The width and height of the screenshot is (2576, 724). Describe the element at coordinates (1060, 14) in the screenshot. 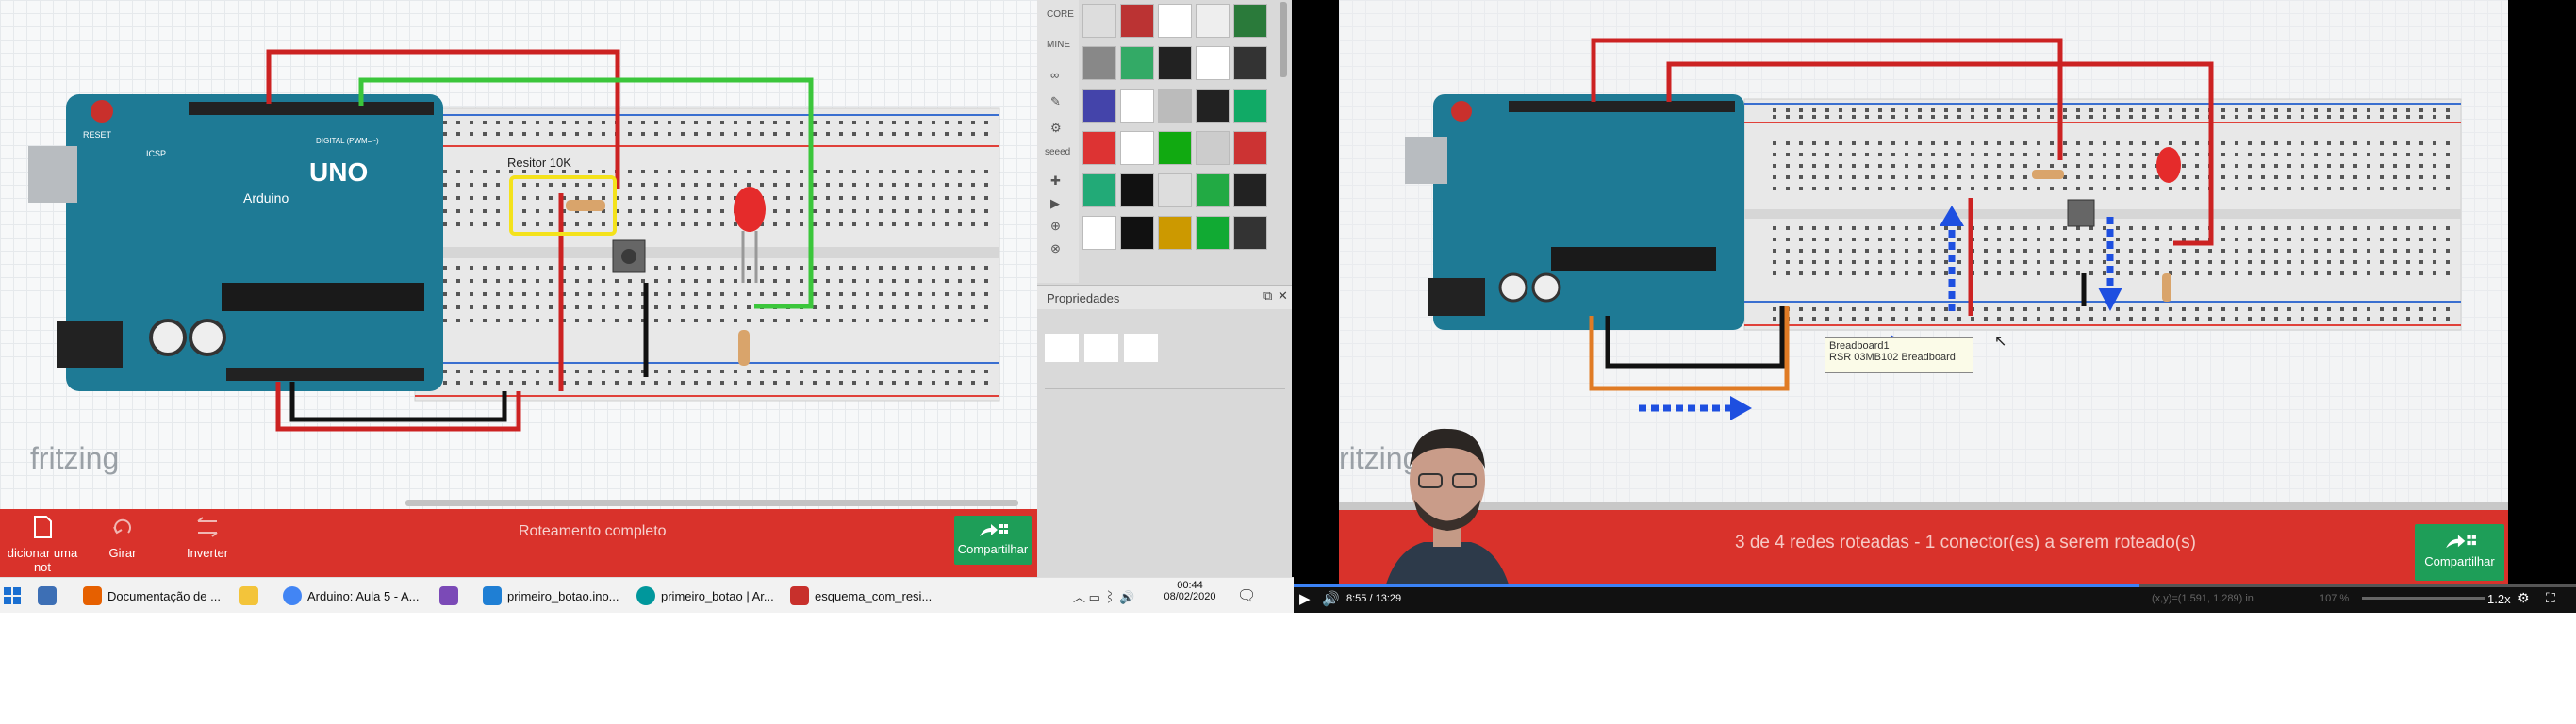

I see `category-core: CORE` at that location.